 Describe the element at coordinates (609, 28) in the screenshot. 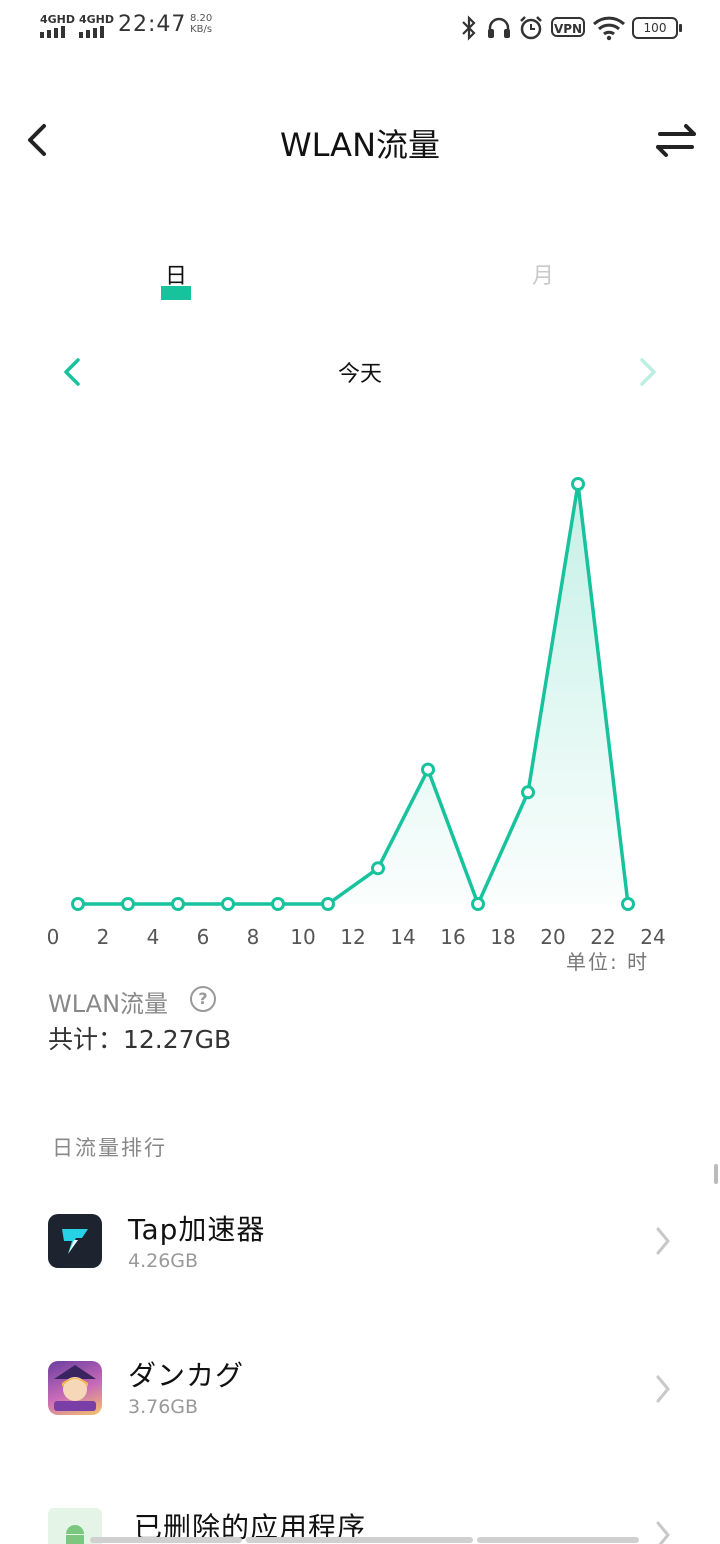

I see `wifi-icon` at that location.